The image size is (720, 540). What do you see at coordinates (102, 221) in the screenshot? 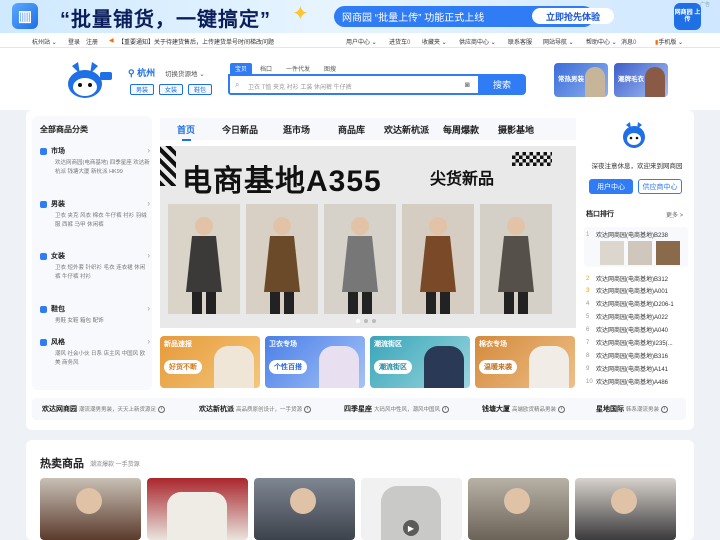
I see `category-sub: 卫衣 夹克 风衣 棉衣 牛仔裤 衬衫 羽绒服 西裤 马甲 休闲裤` at bounding box center [102, 221].